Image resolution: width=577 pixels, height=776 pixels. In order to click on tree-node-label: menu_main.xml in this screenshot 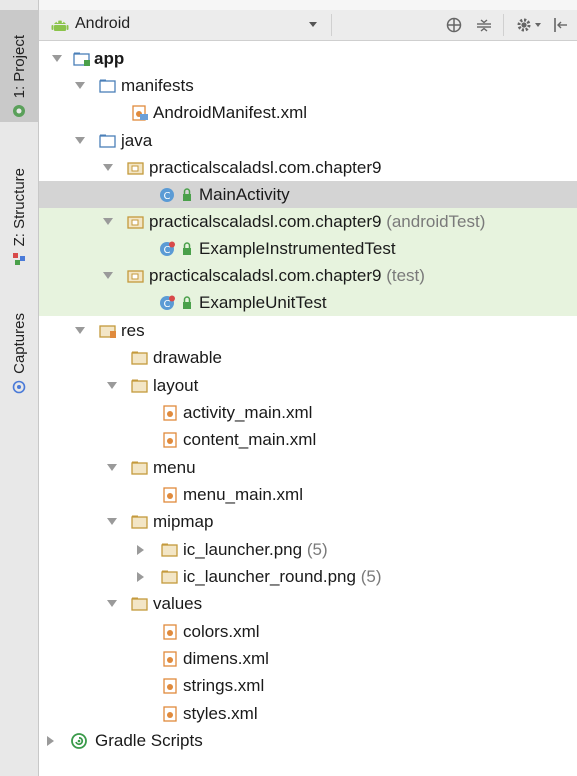, I will do `click(243, 494)`.